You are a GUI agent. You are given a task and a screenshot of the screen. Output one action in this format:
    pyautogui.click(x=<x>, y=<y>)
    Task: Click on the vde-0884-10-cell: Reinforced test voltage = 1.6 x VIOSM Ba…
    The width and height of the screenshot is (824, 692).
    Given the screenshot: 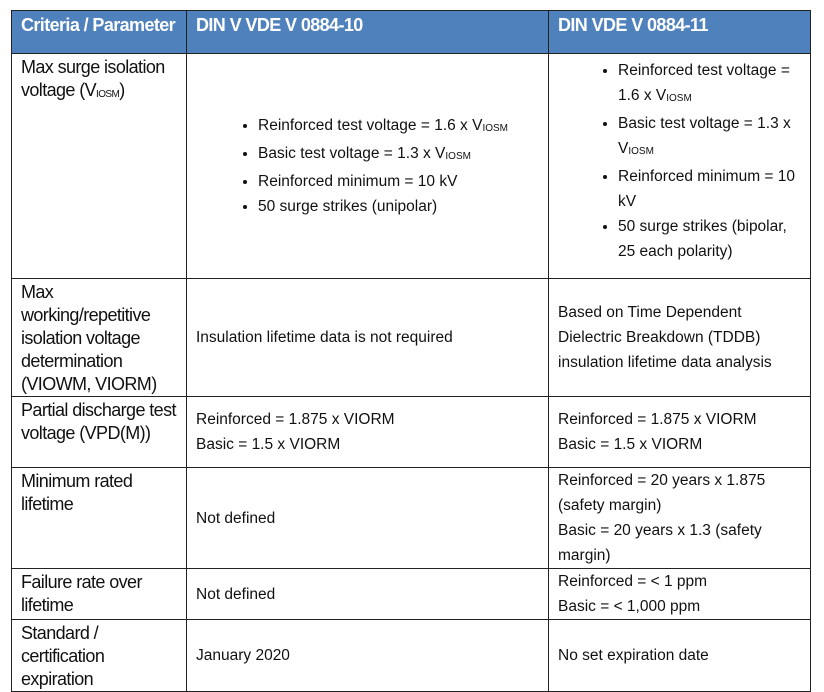 What is the action you would take?
    pyautogui.click(x=367, y=166)
    